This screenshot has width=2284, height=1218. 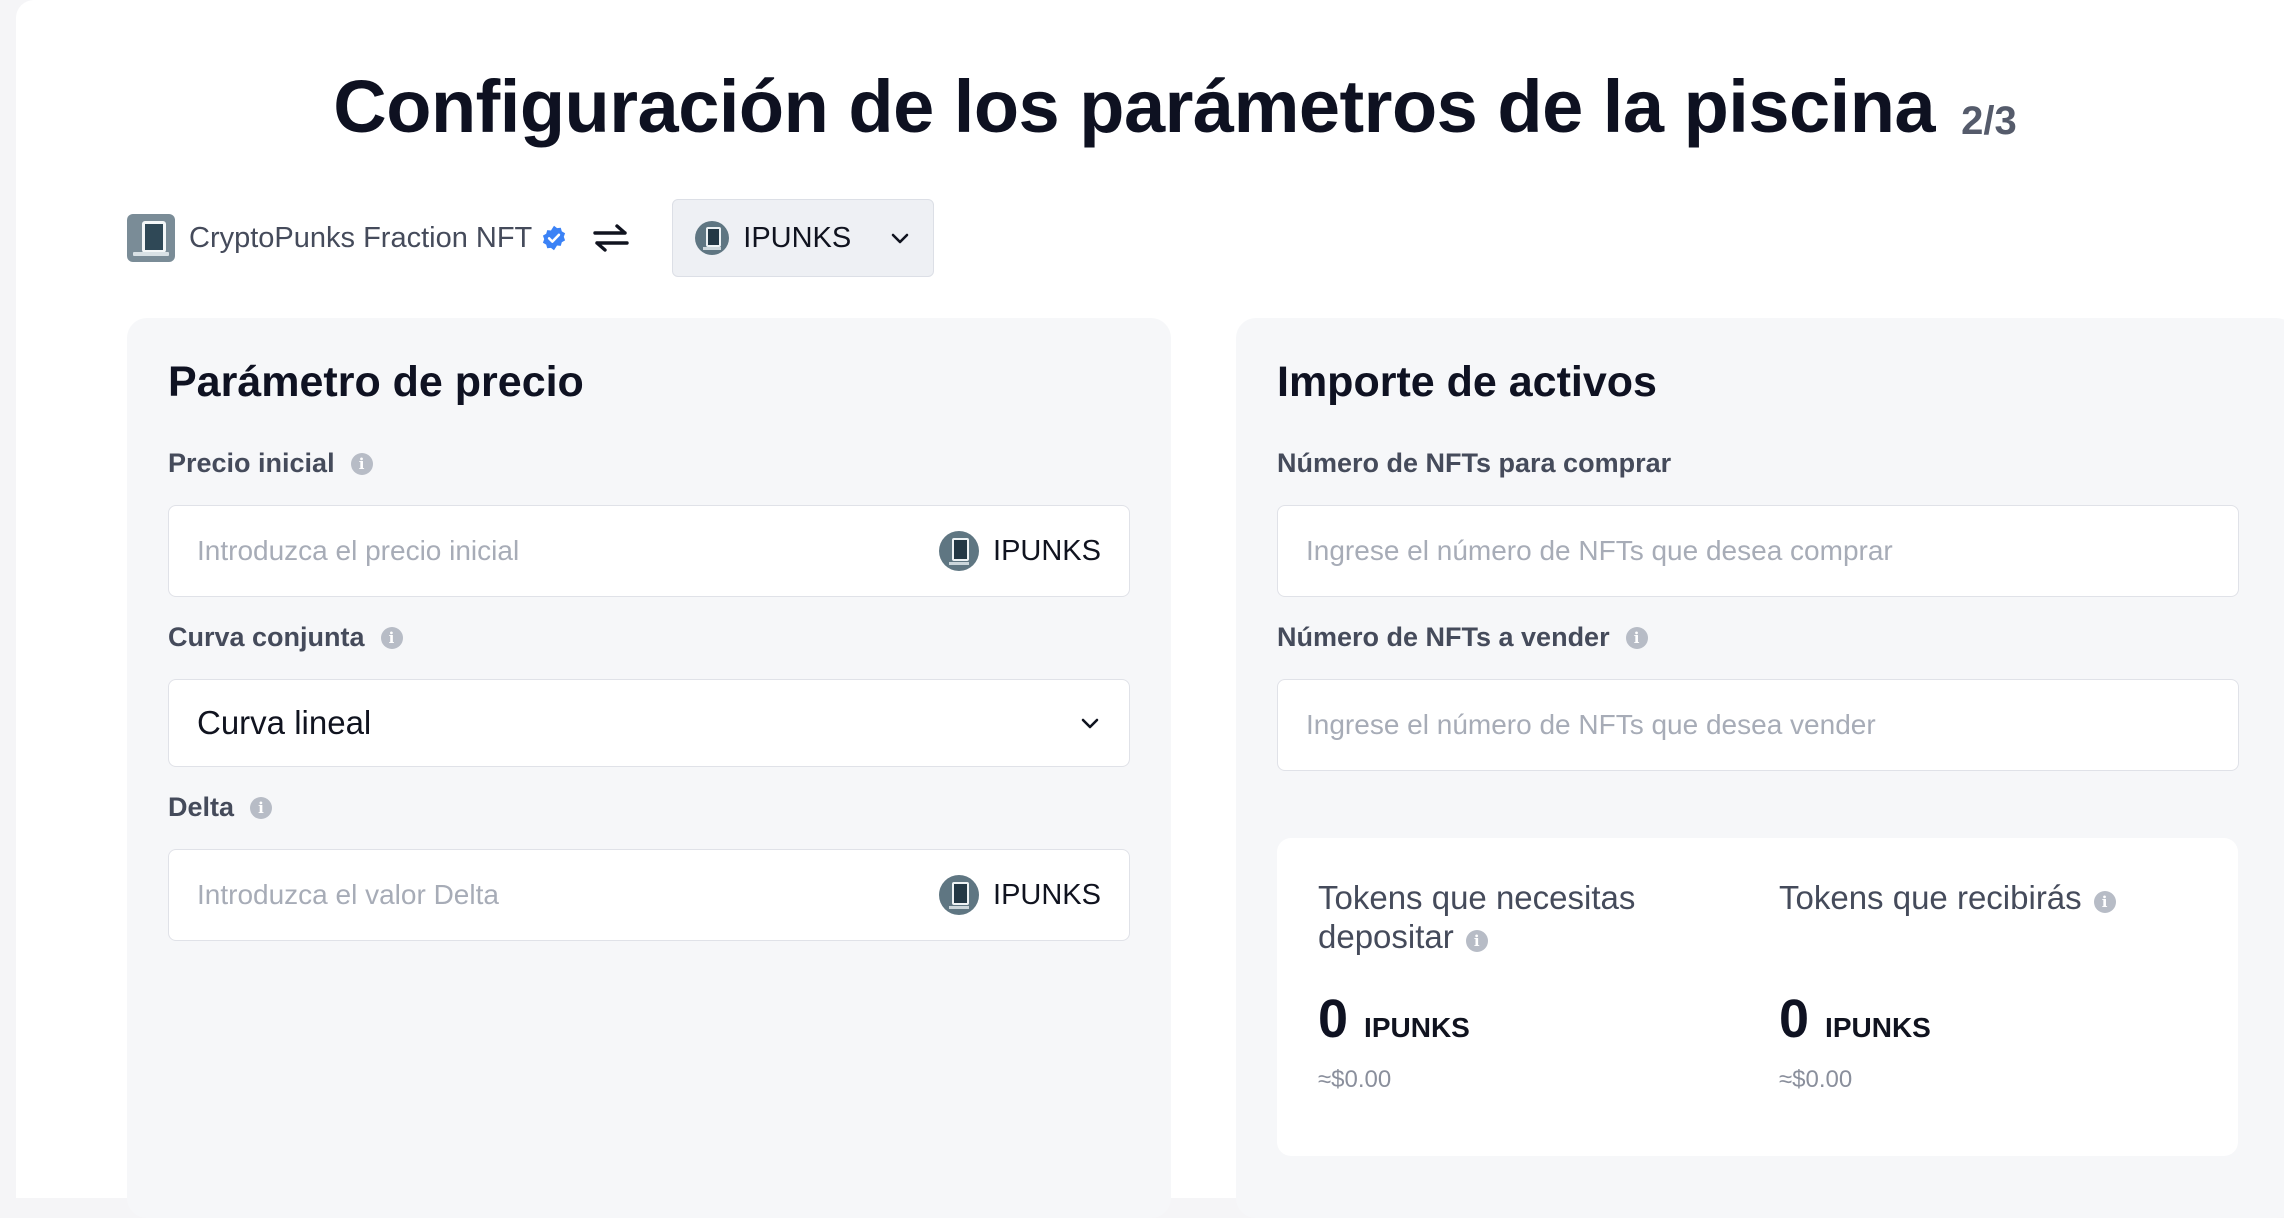 I want to click on buy-nfts-label: Número de NFTs para comprar, so click(x=1474, y=463).